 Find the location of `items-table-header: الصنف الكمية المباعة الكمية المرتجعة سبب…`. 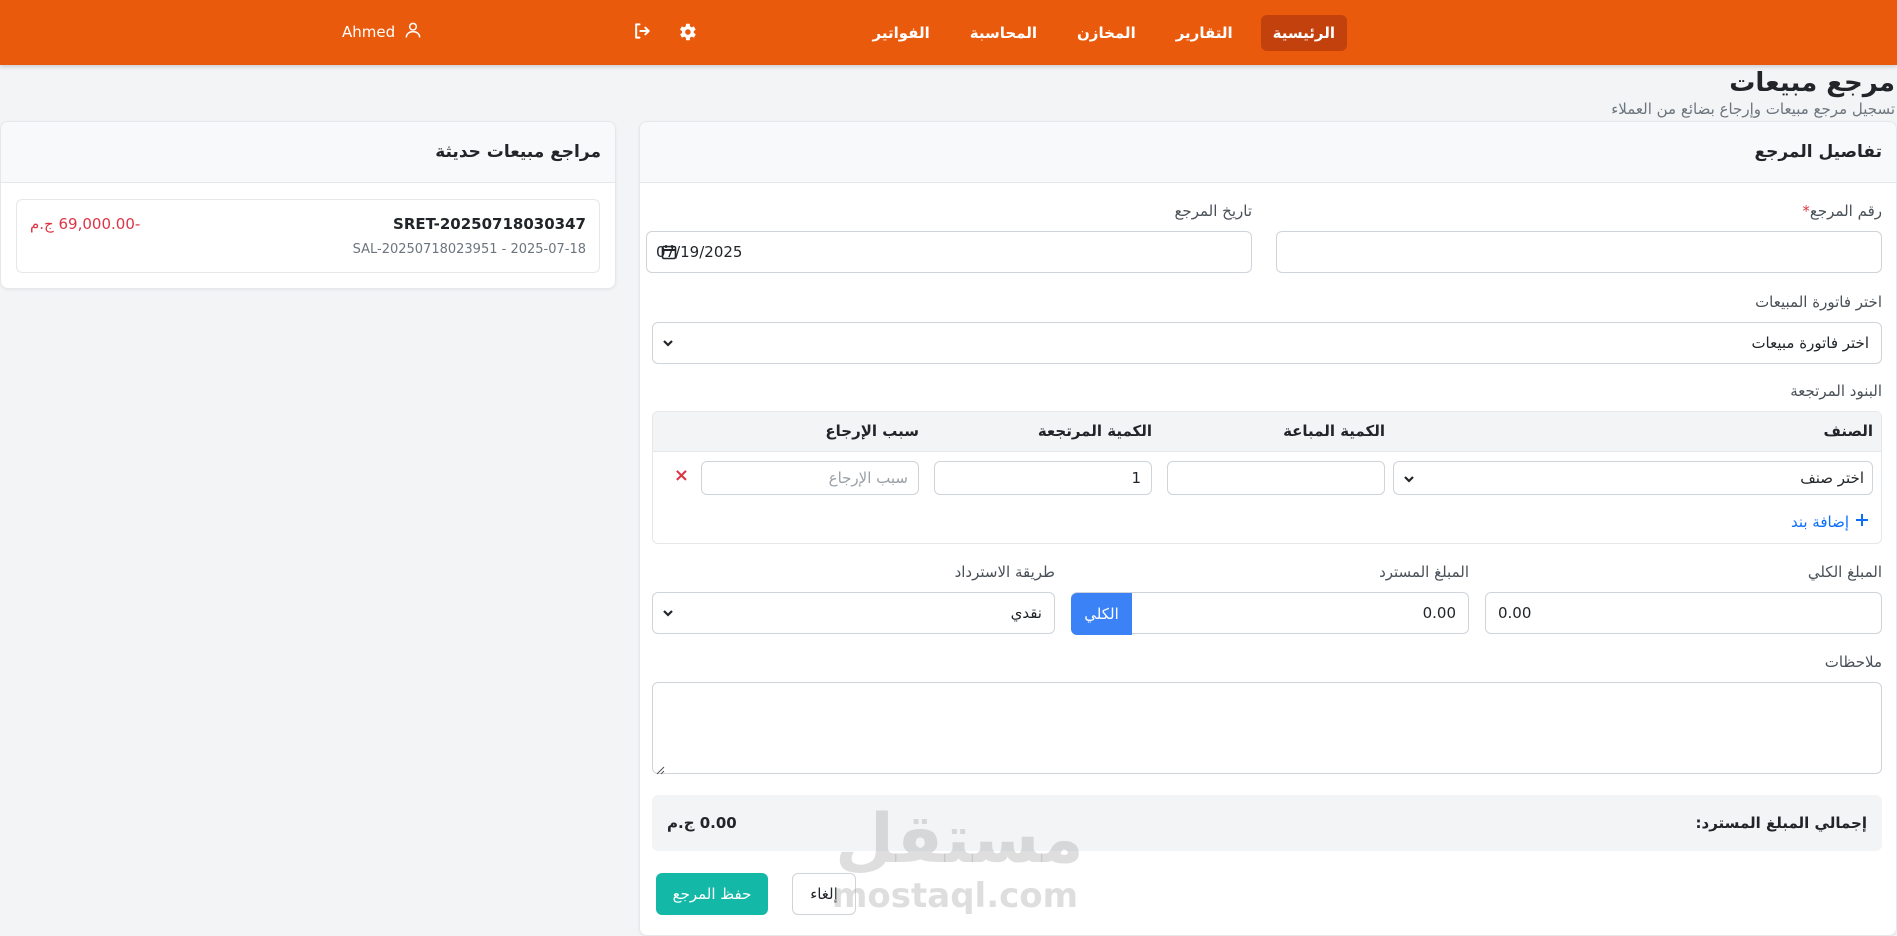

items-table-header: الصنف الكمية المباعة الكمية المرتجعة سبب… is located at coordinates (1267, 432).